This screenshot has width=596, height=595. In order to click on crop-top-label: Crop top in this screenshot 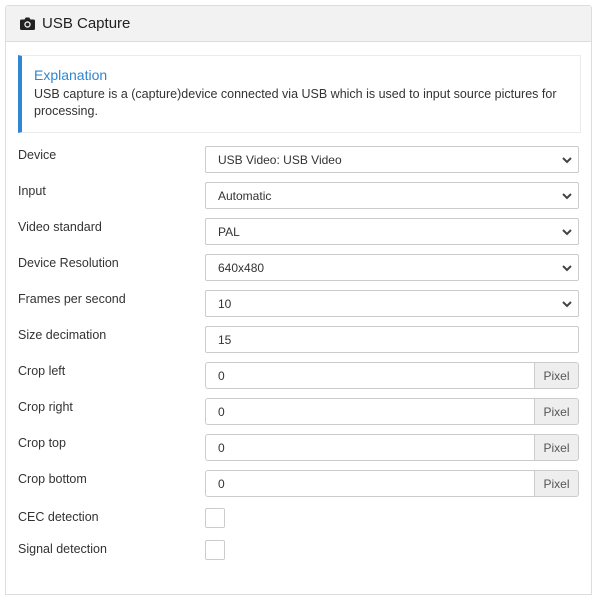, I will do `click(42, 443)`.